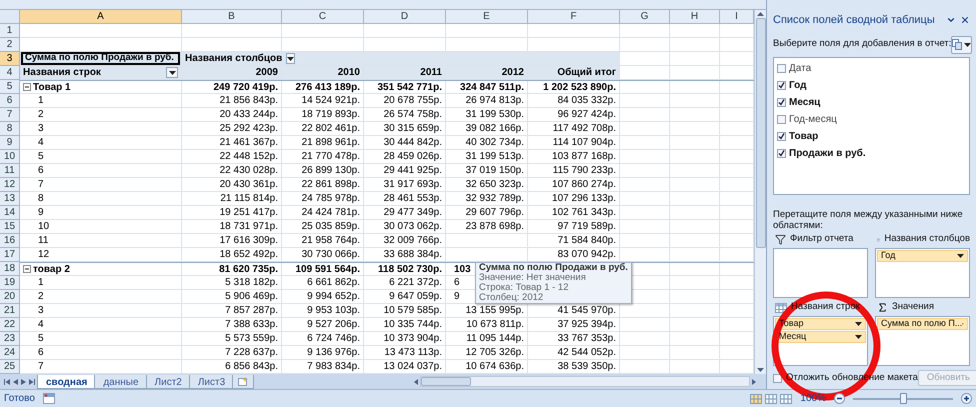 The height and width of the screenshot is (407, 976). I want to click on macro-record-icon, so click(48, 398).